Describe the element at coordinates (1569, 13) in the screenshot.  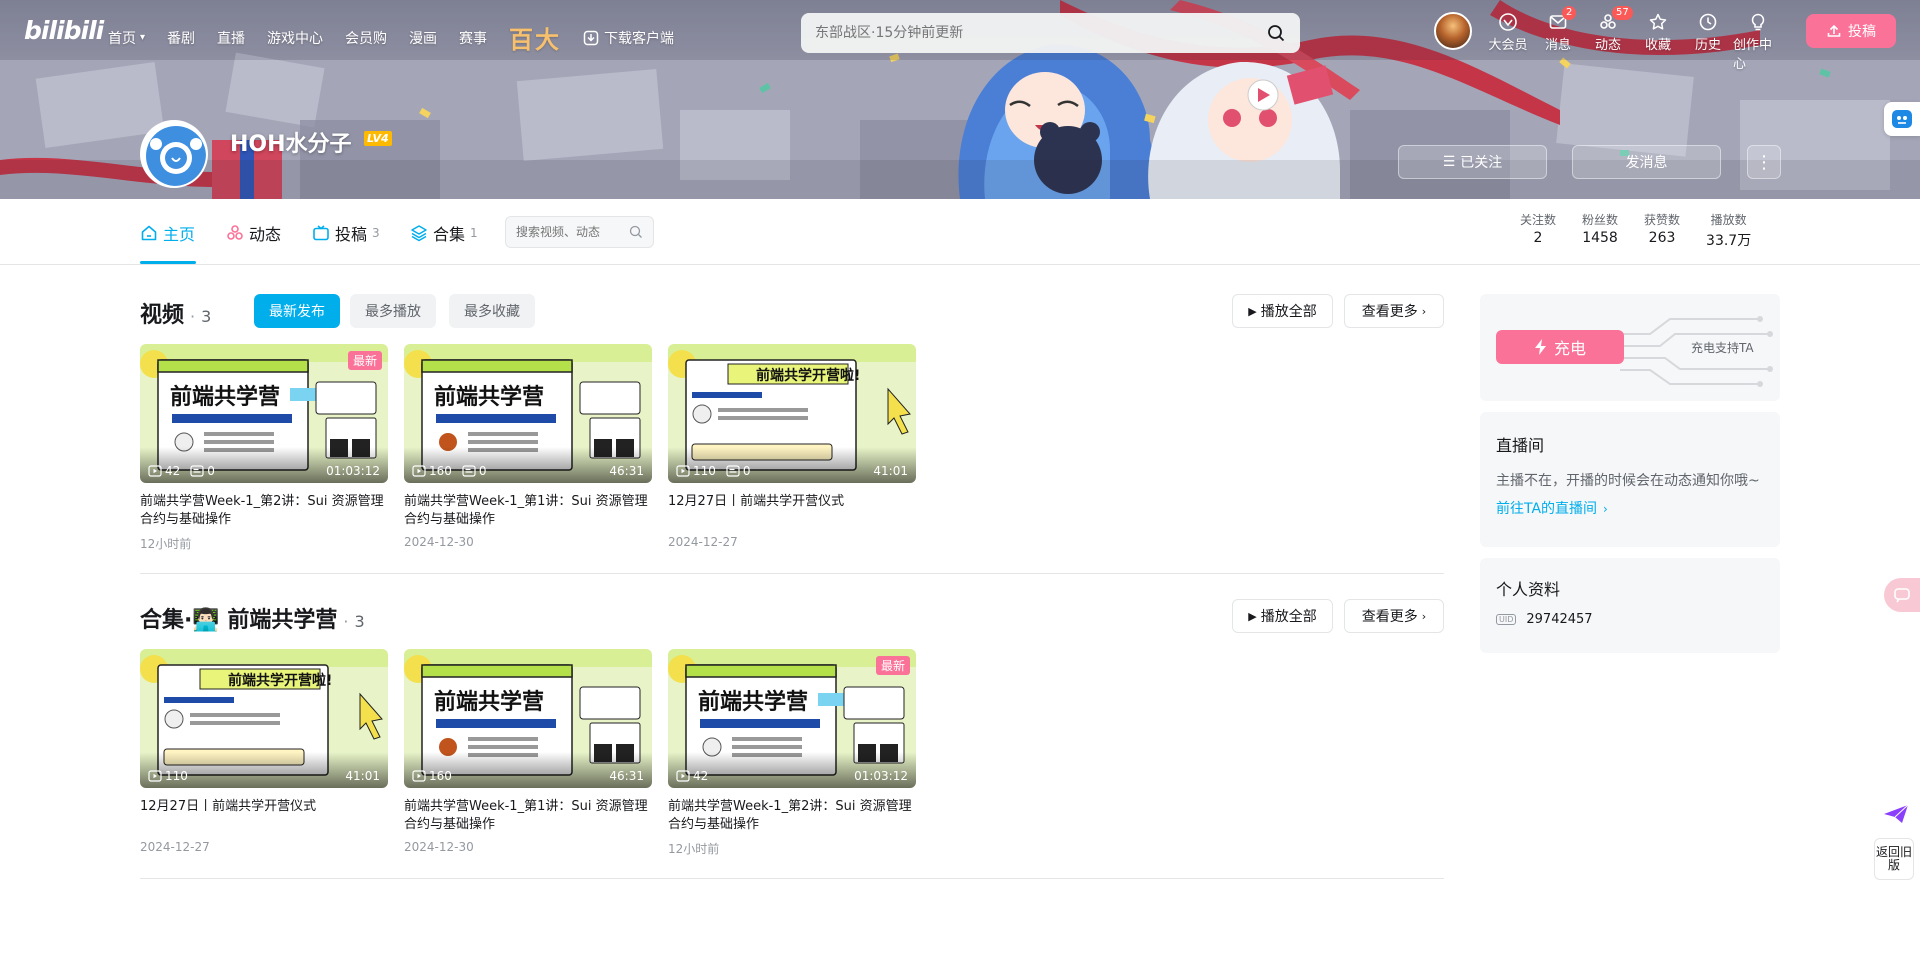
I see `message-badge: 2` at that location.